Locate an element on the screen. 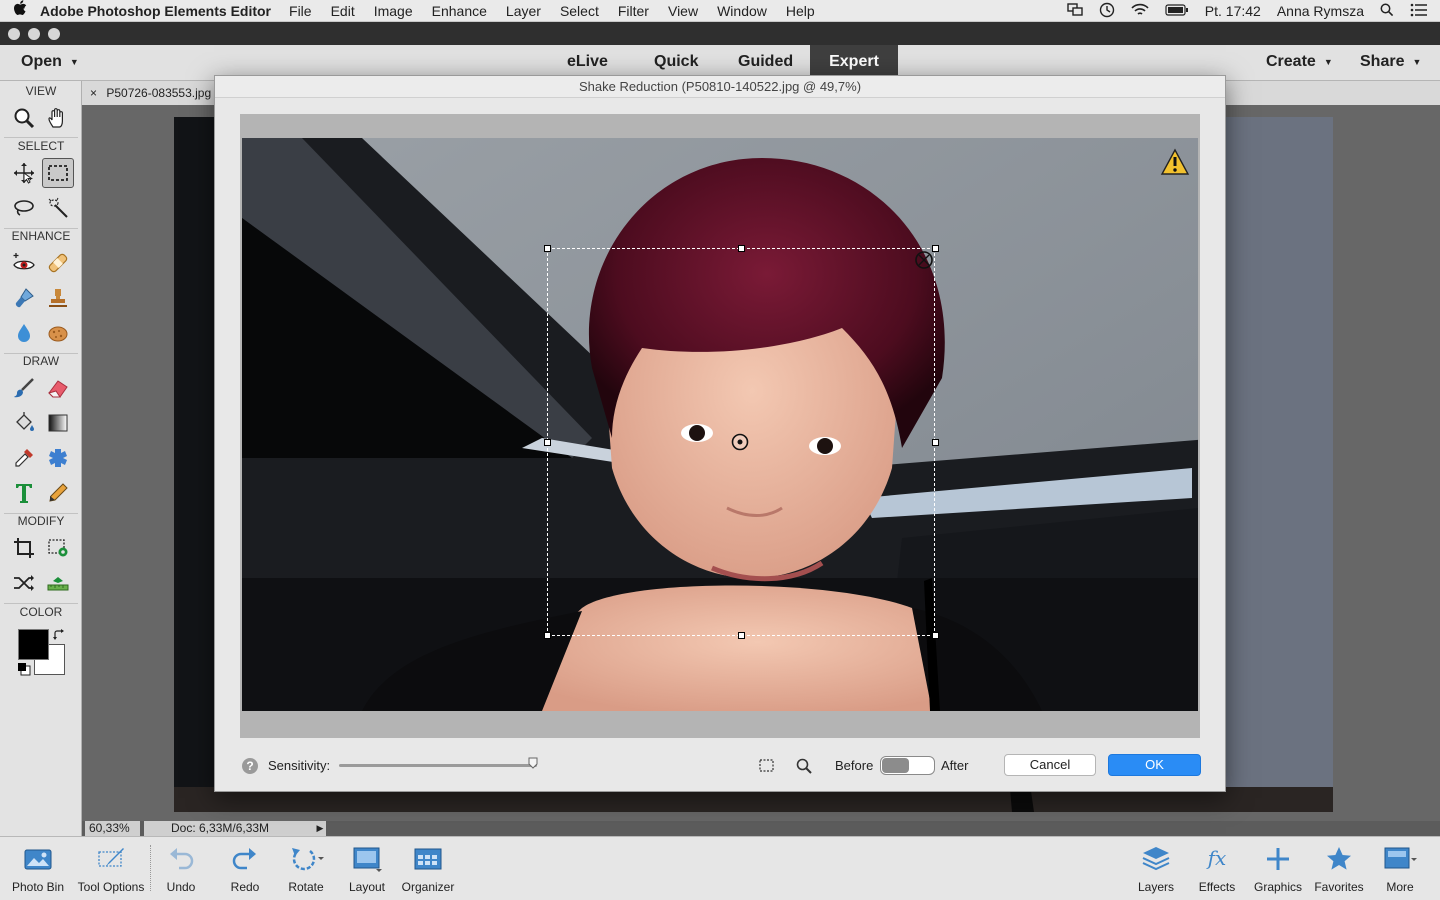 Image resolution: width=1440 pixels, height=900 pixels. notification-center-icon is located at coordinates (1419, 11).